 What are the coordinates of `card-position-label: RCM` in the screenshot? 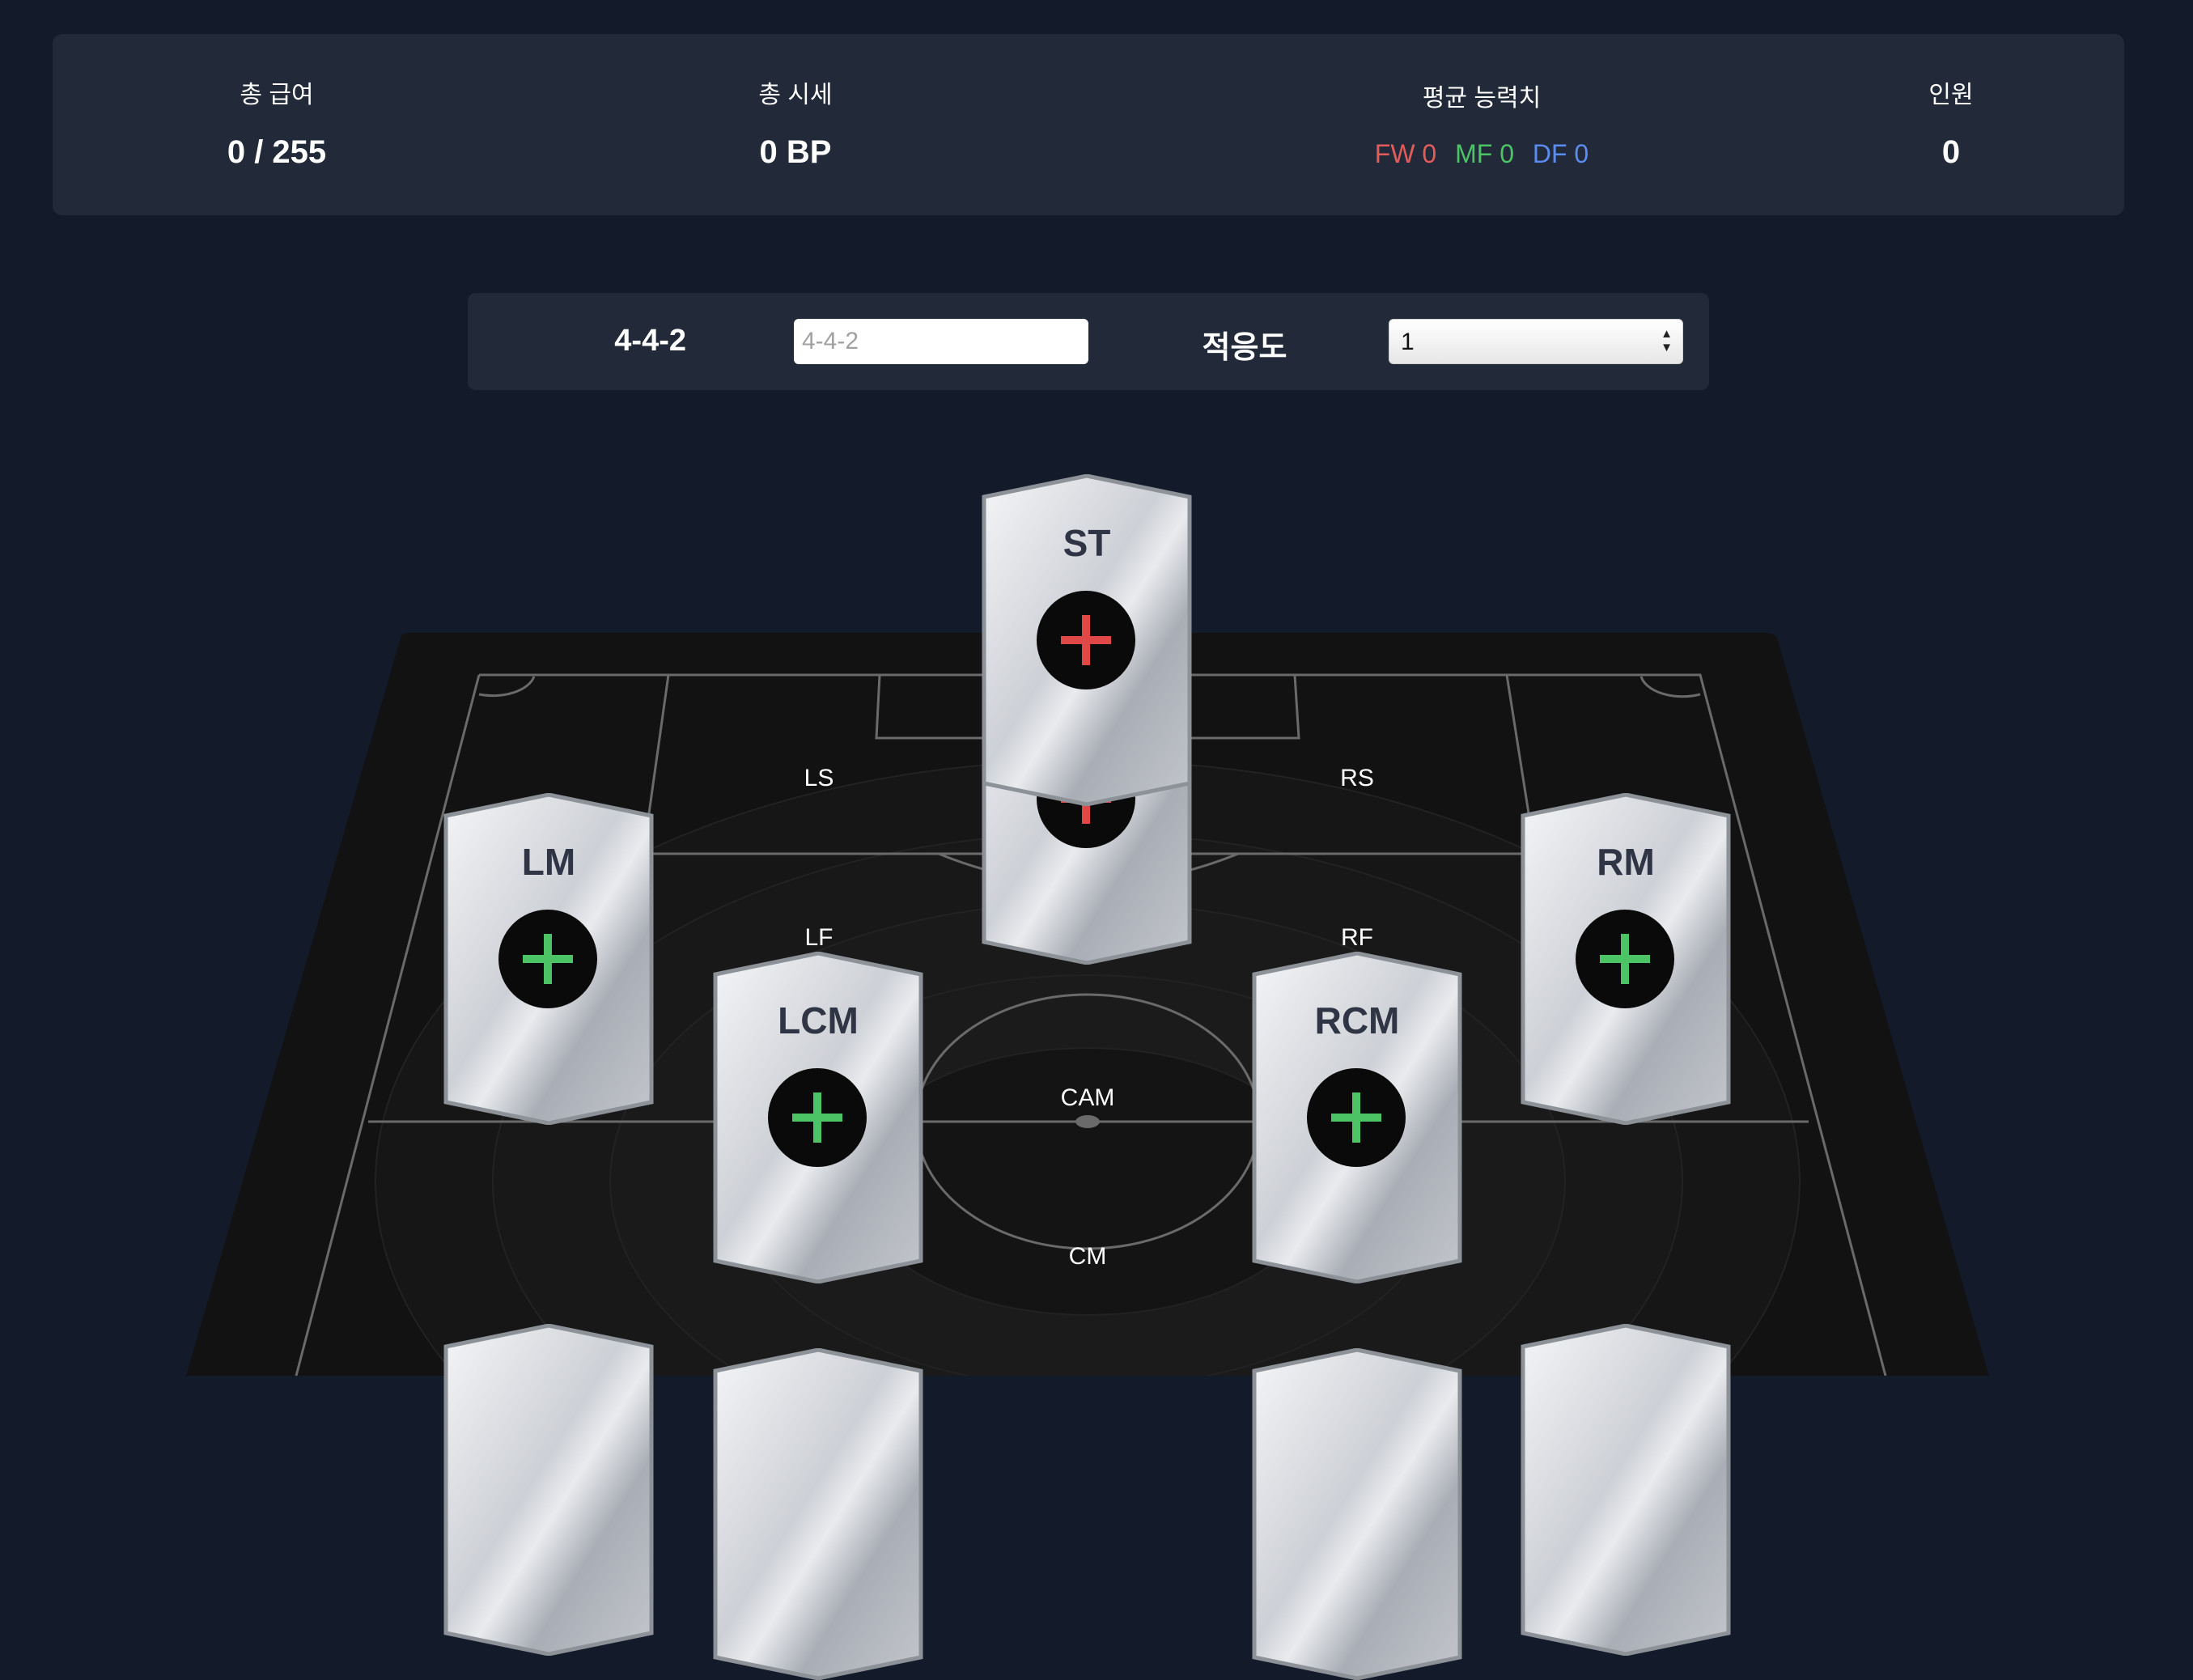 It's located at (1357, 1020).